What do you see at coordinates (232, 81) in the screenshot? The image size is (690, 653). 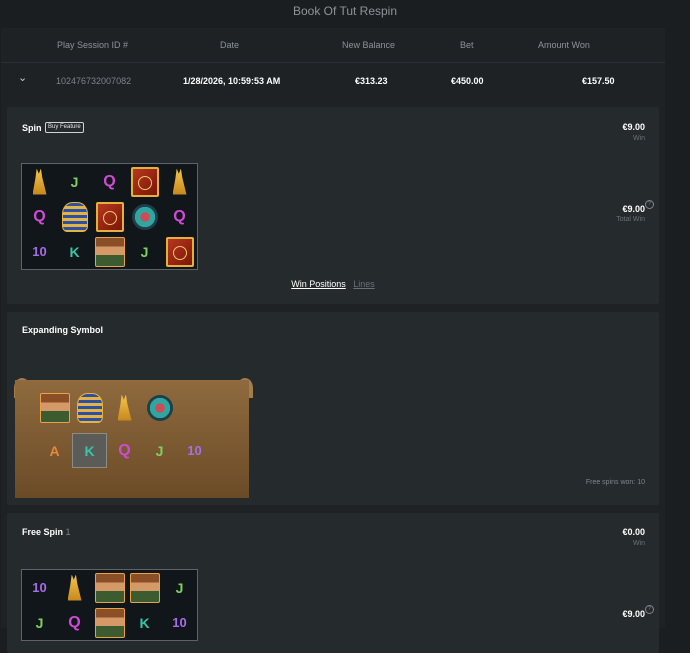 I see `session-date: 1/28/2026, 10:59:53 AM` at bounding box center [232, 81].